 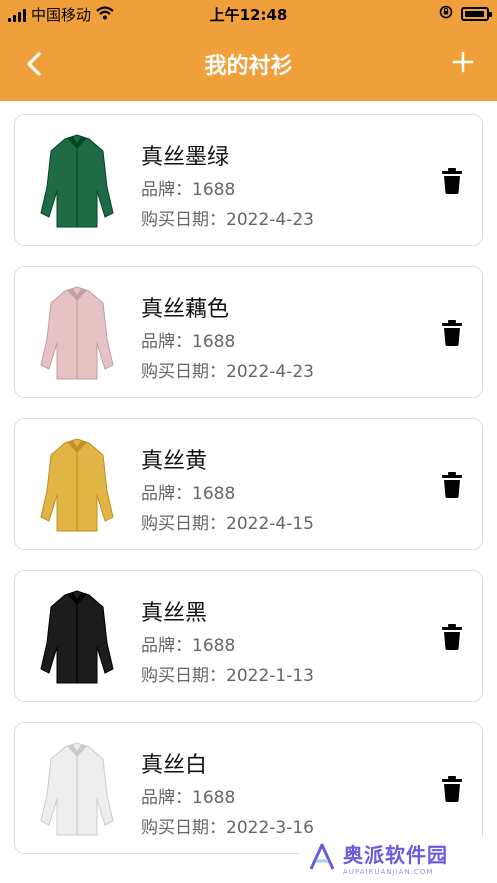 What do you see at coordinates (446, 13) in the screenshot?
I see `rotation-lock-icon` at bounding box center [446, 13].